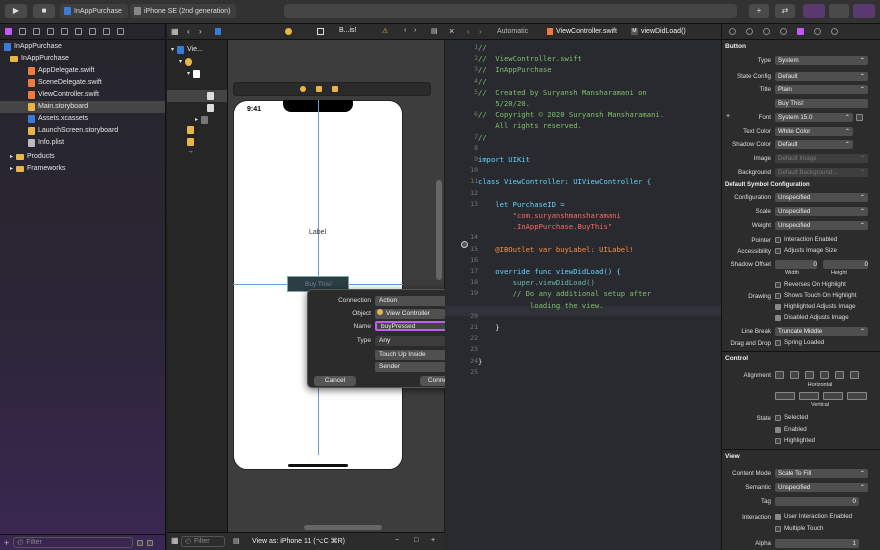  I want to click on title-select: Plain ⌃, so click(821, 89).